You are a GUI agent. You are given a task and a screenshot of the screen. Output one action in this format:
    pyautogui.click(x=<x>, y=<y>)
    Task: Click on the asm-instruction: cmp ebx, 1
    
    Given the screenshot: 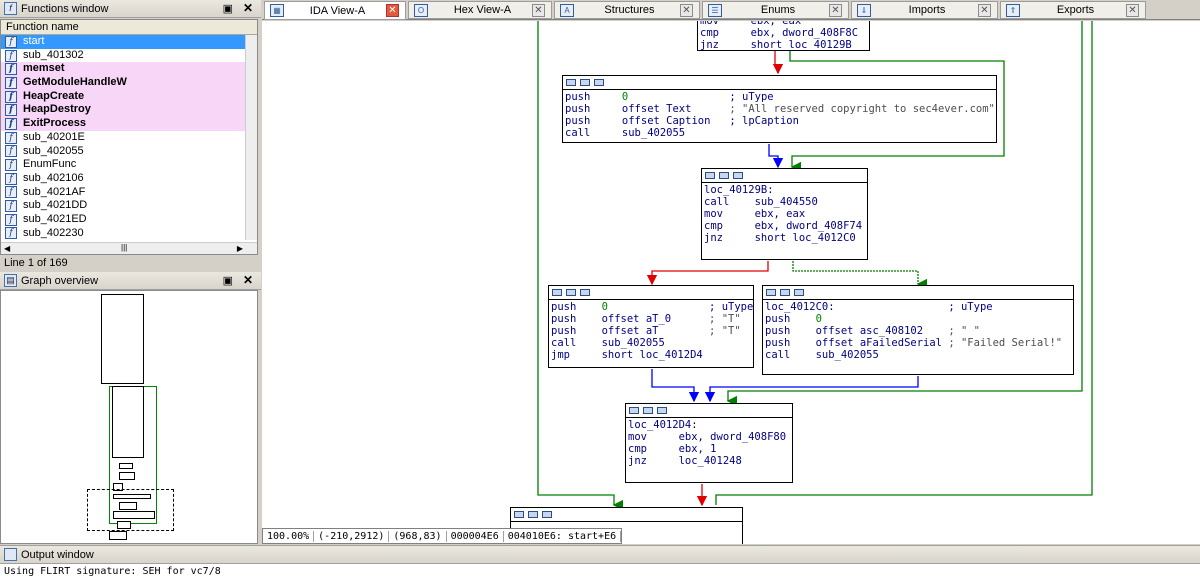 What is the action you would take?
    pyautogui.click(x=709, y=449)
    